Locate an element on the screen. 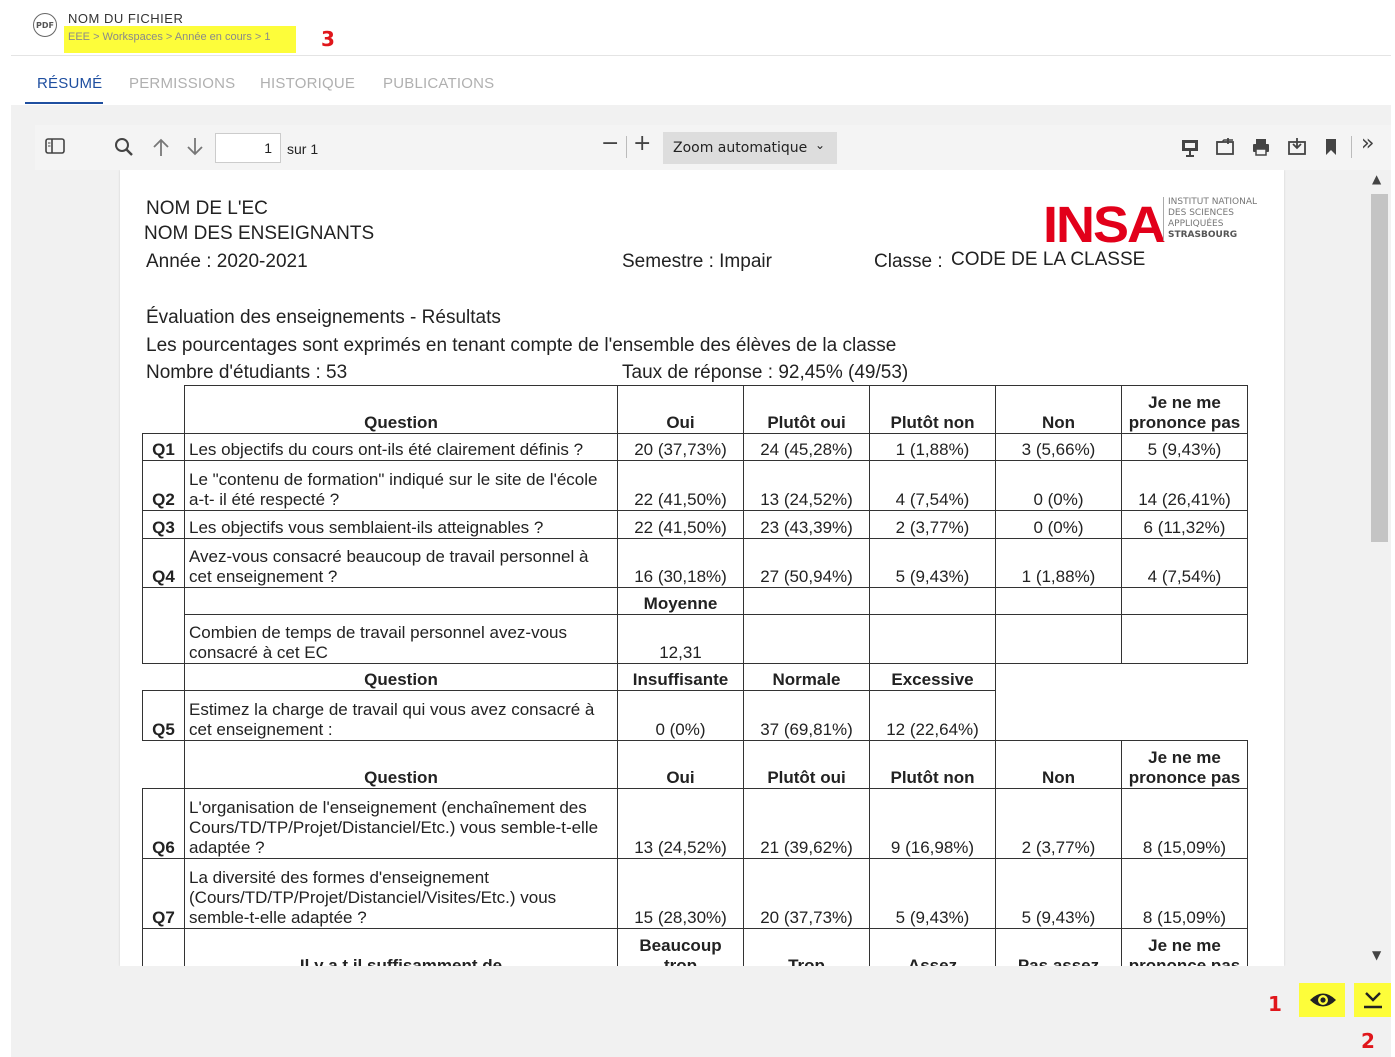  question-id: Q6 is located at coordinates (163, 823).